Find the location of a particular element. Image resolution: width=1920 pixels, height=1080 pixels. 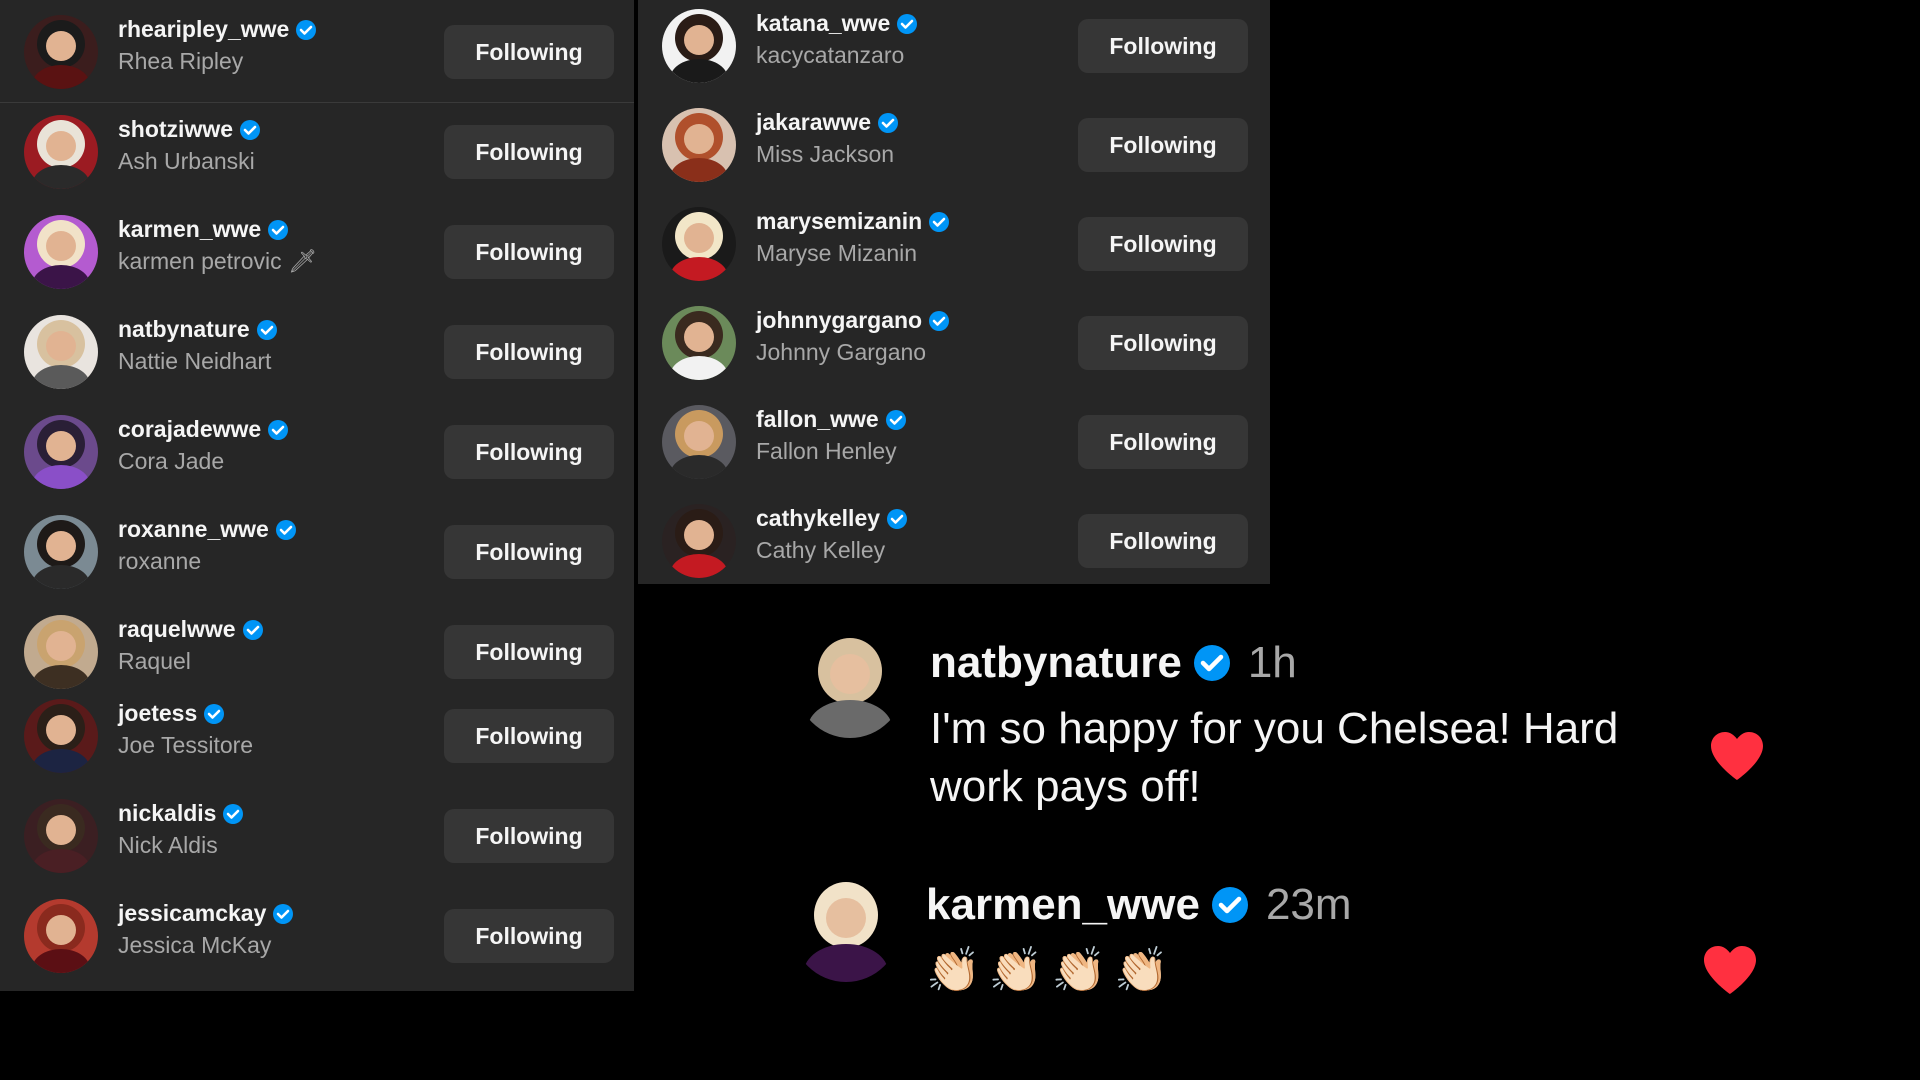

full-name: karmen petrovic 🗡 is located at coordinates (218, 261).